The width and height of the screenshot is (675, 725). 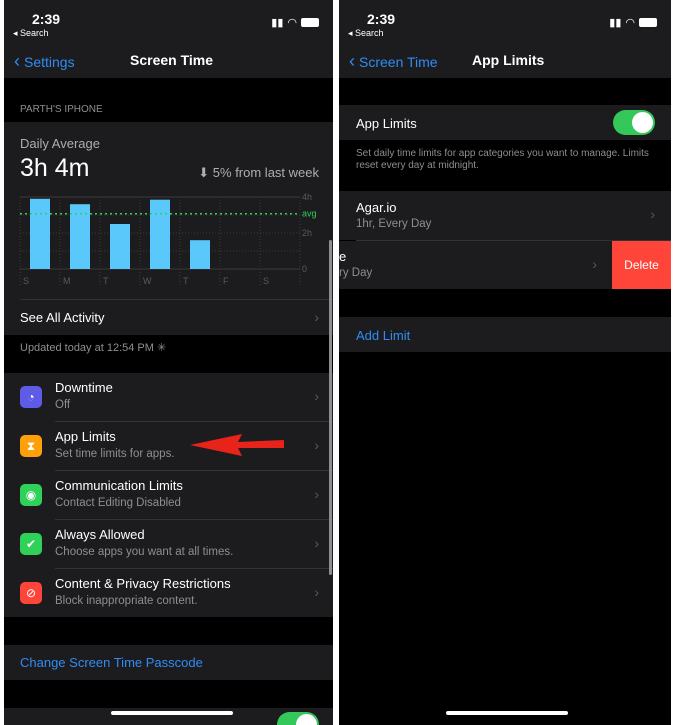 What do you see at coordinates (111, 662) in the screenshot?
I see `change-passcode-link: Change Screen Time Passcode` at bounding box center [111, 662].